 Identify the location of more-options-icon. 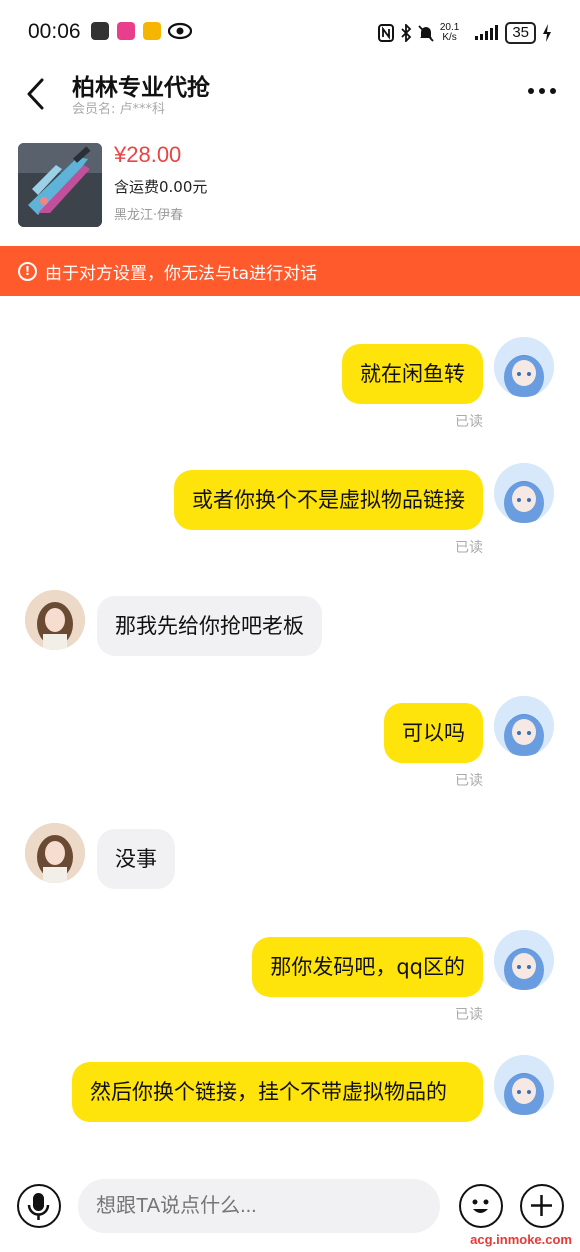
(542, 91).